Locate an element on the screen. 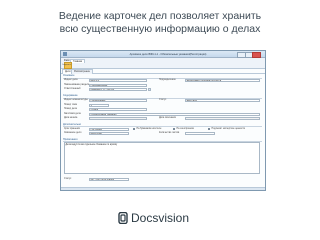 This screenshot has width=320, height=240. field-label: Дата окончания is located at coordinates (167, 118).